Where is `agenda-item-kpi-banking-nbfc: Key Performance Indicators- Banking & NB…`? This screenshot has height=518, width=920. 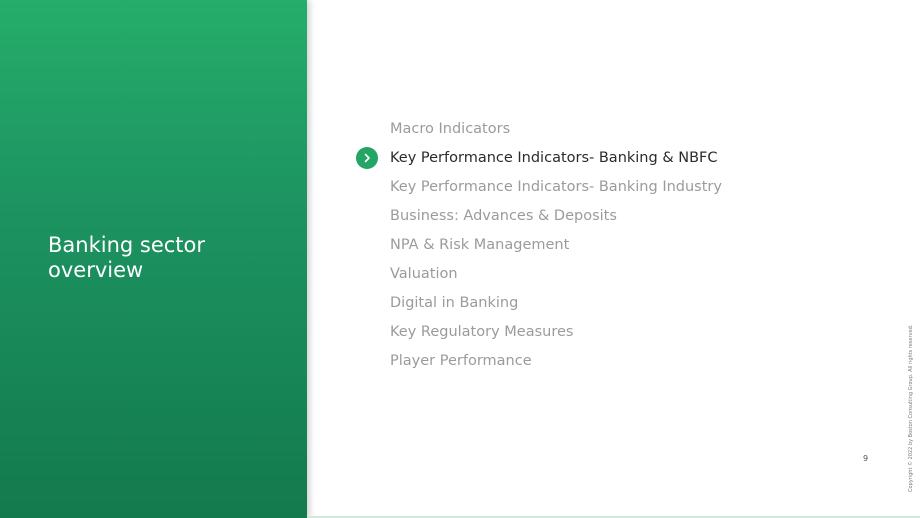 agenda-item-kpi-banking-nbfc: Key Performance Indicators- Banking & NB… is located at coordinates (539, 161).